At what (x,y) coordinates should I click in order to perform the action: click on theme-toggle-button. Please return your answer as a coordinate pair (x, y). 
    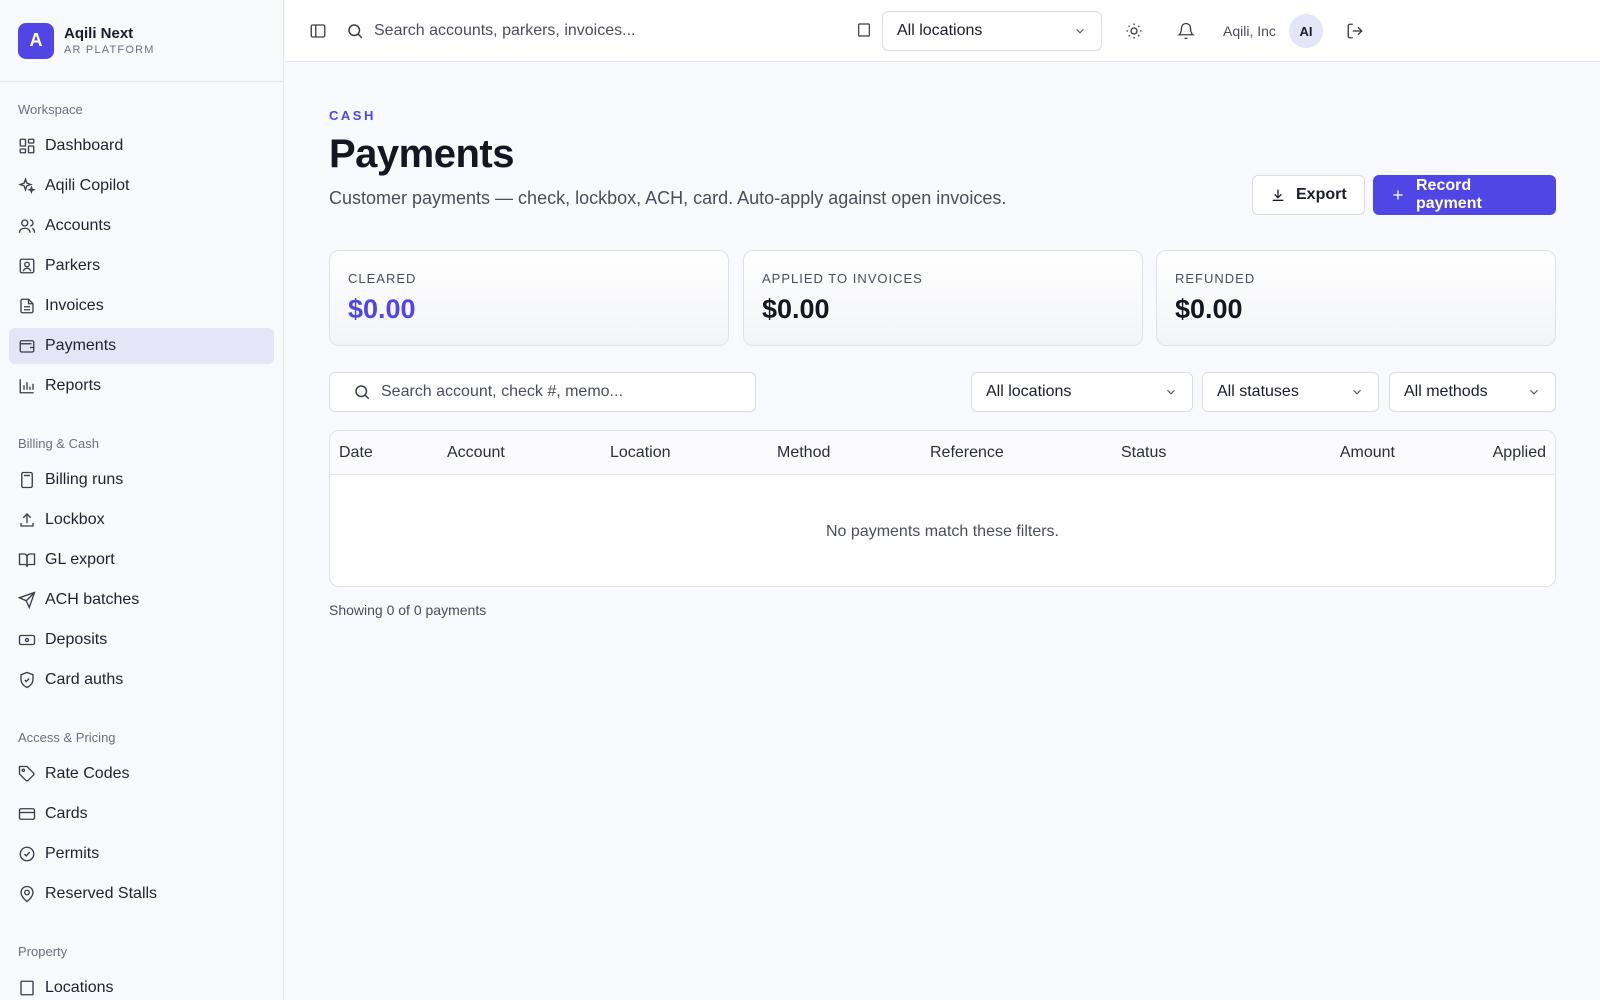
    Looking at the image, I should click on (1134, 31).